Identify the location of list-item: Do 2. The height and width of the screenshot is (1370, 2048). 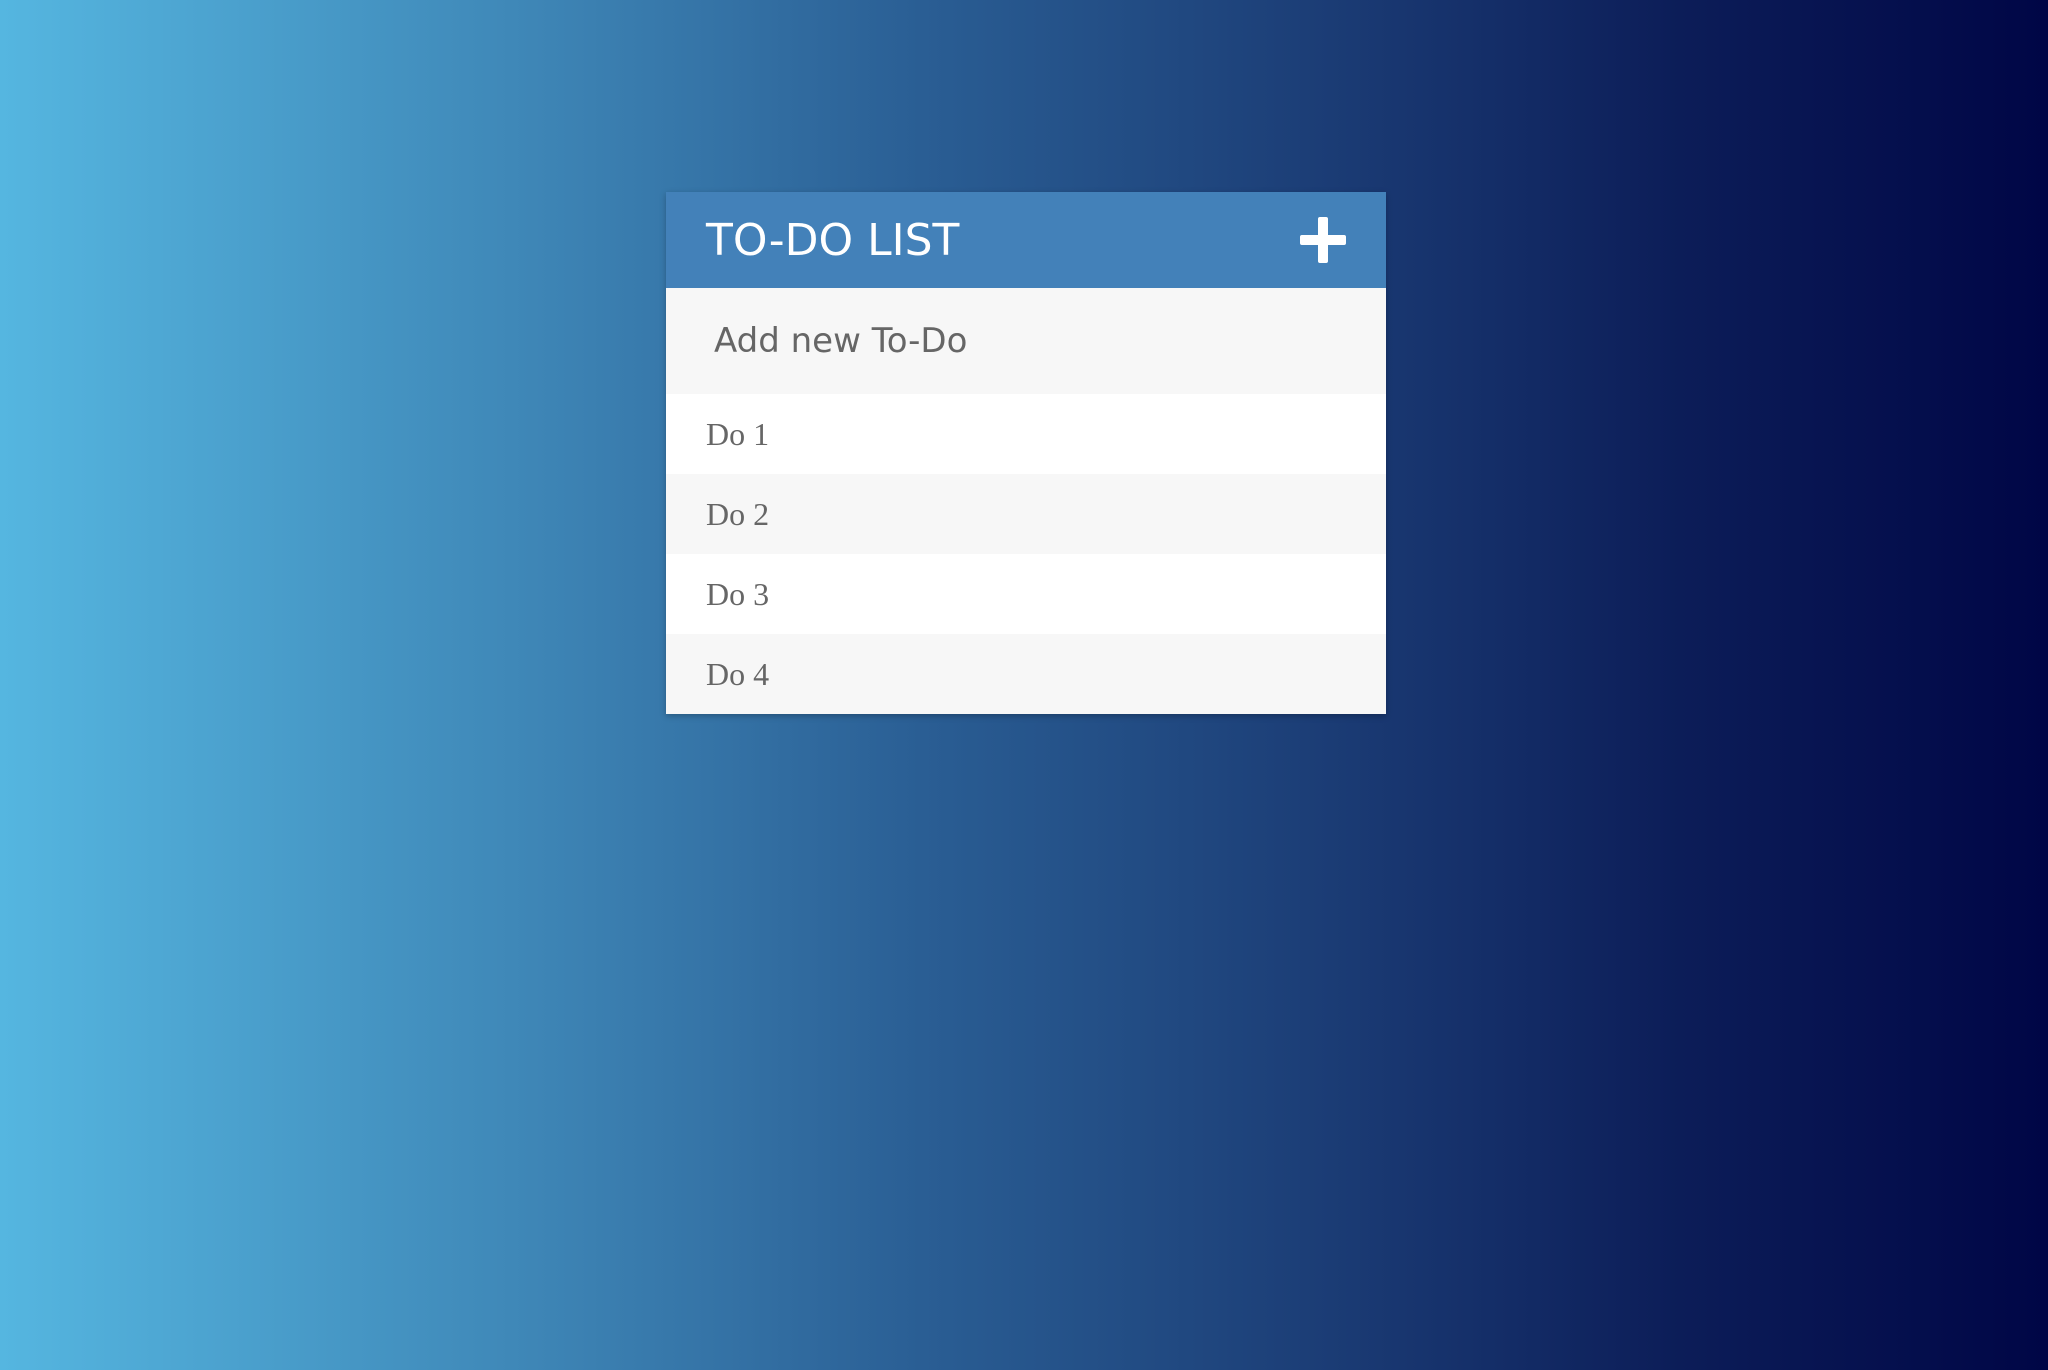
(1026, 514).